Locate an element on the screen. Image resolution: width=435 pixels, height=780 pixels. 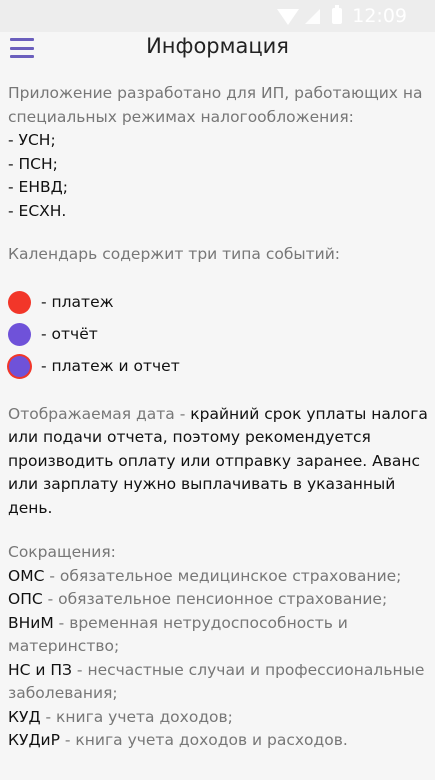
abbreviations-heading: Сокращения: is located at coordinates (62, 552).